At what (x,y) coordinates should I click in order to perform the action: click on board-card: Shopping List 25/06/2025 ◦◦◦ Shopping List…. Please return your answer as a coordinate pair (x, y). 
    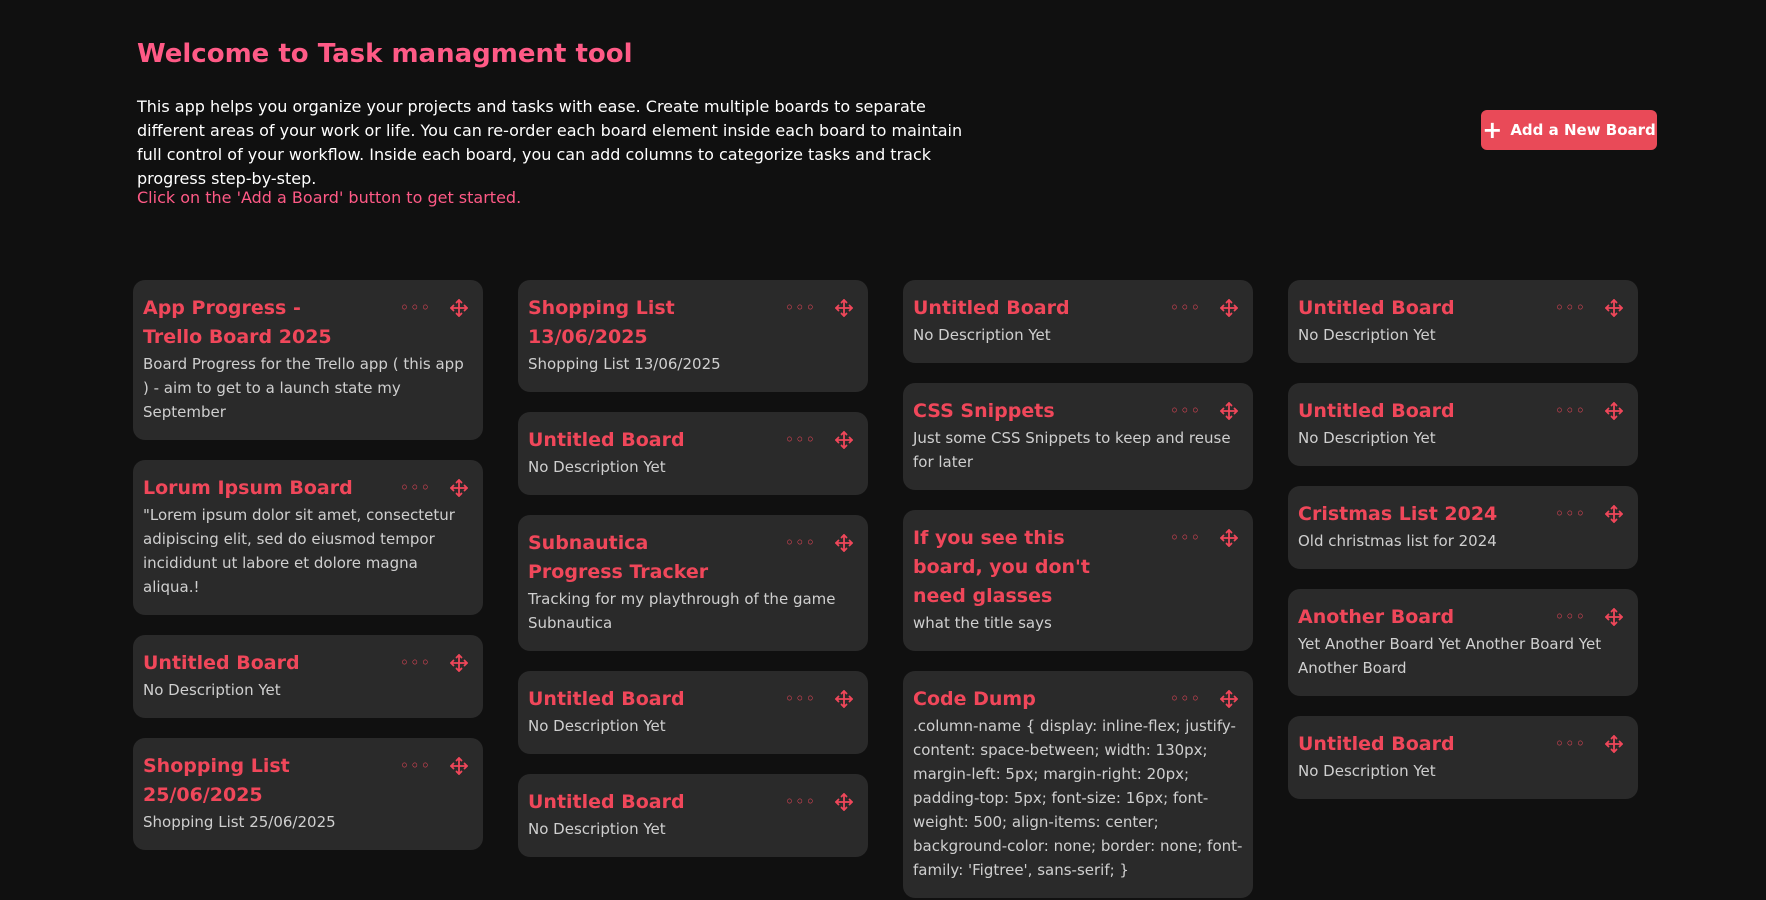
    Looking at the image, I should click on (308, 794).